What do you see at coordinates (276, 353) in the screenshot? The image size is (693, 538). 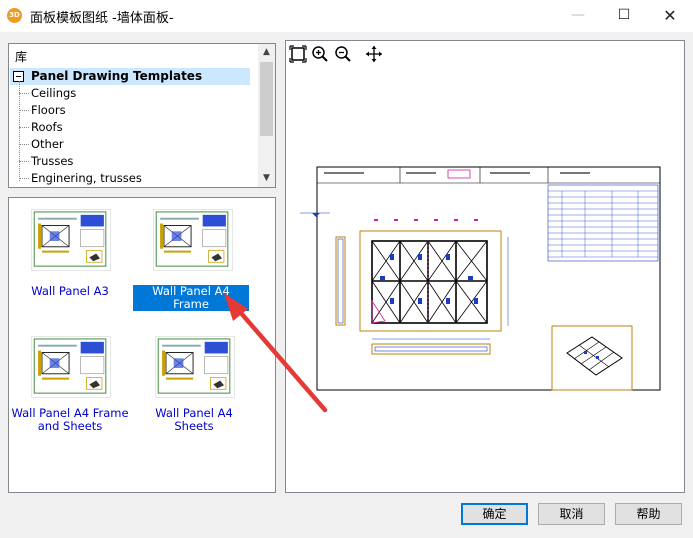 I see `annotation-arrow` at bounding box center [276, 353].